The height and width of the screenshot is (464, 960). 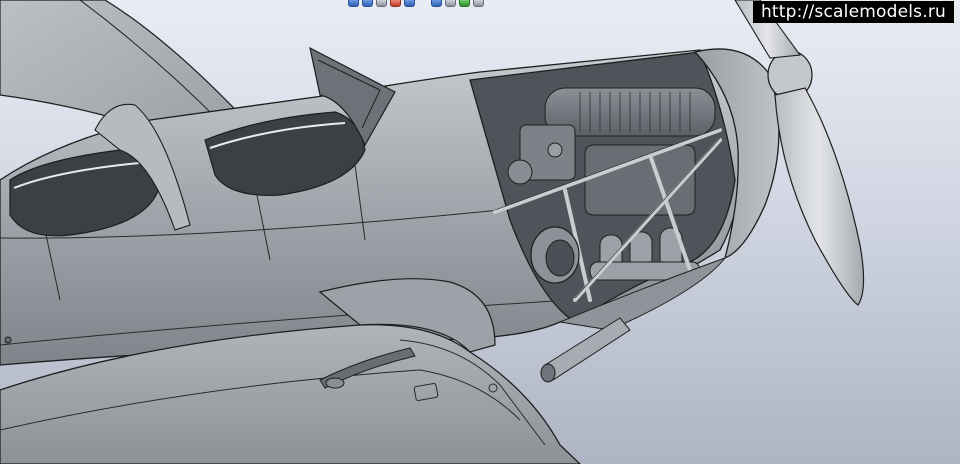 What do you see at coordinates (520, 172) in the screenshot?
I see `engine-magneto` at bounding box center [520, 172].